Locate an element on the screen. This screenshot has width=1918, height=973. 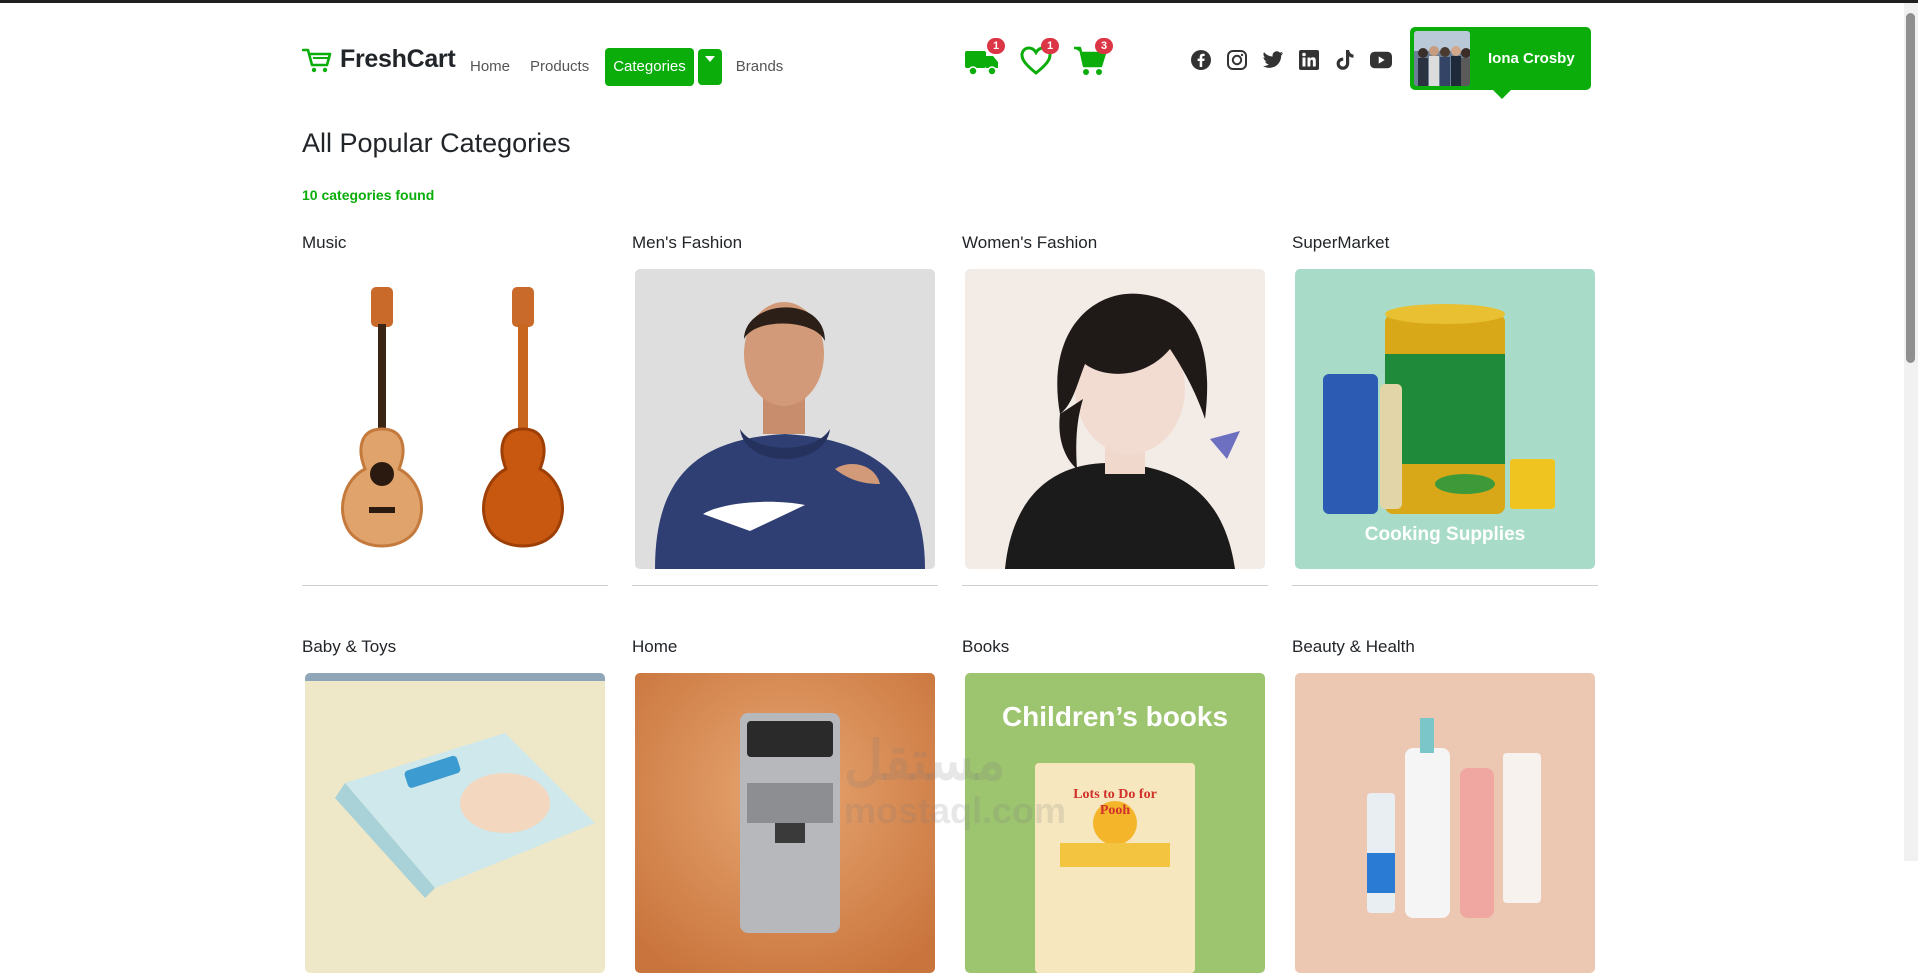
skincare-products-illustration is located at coordinates (1445, 823).